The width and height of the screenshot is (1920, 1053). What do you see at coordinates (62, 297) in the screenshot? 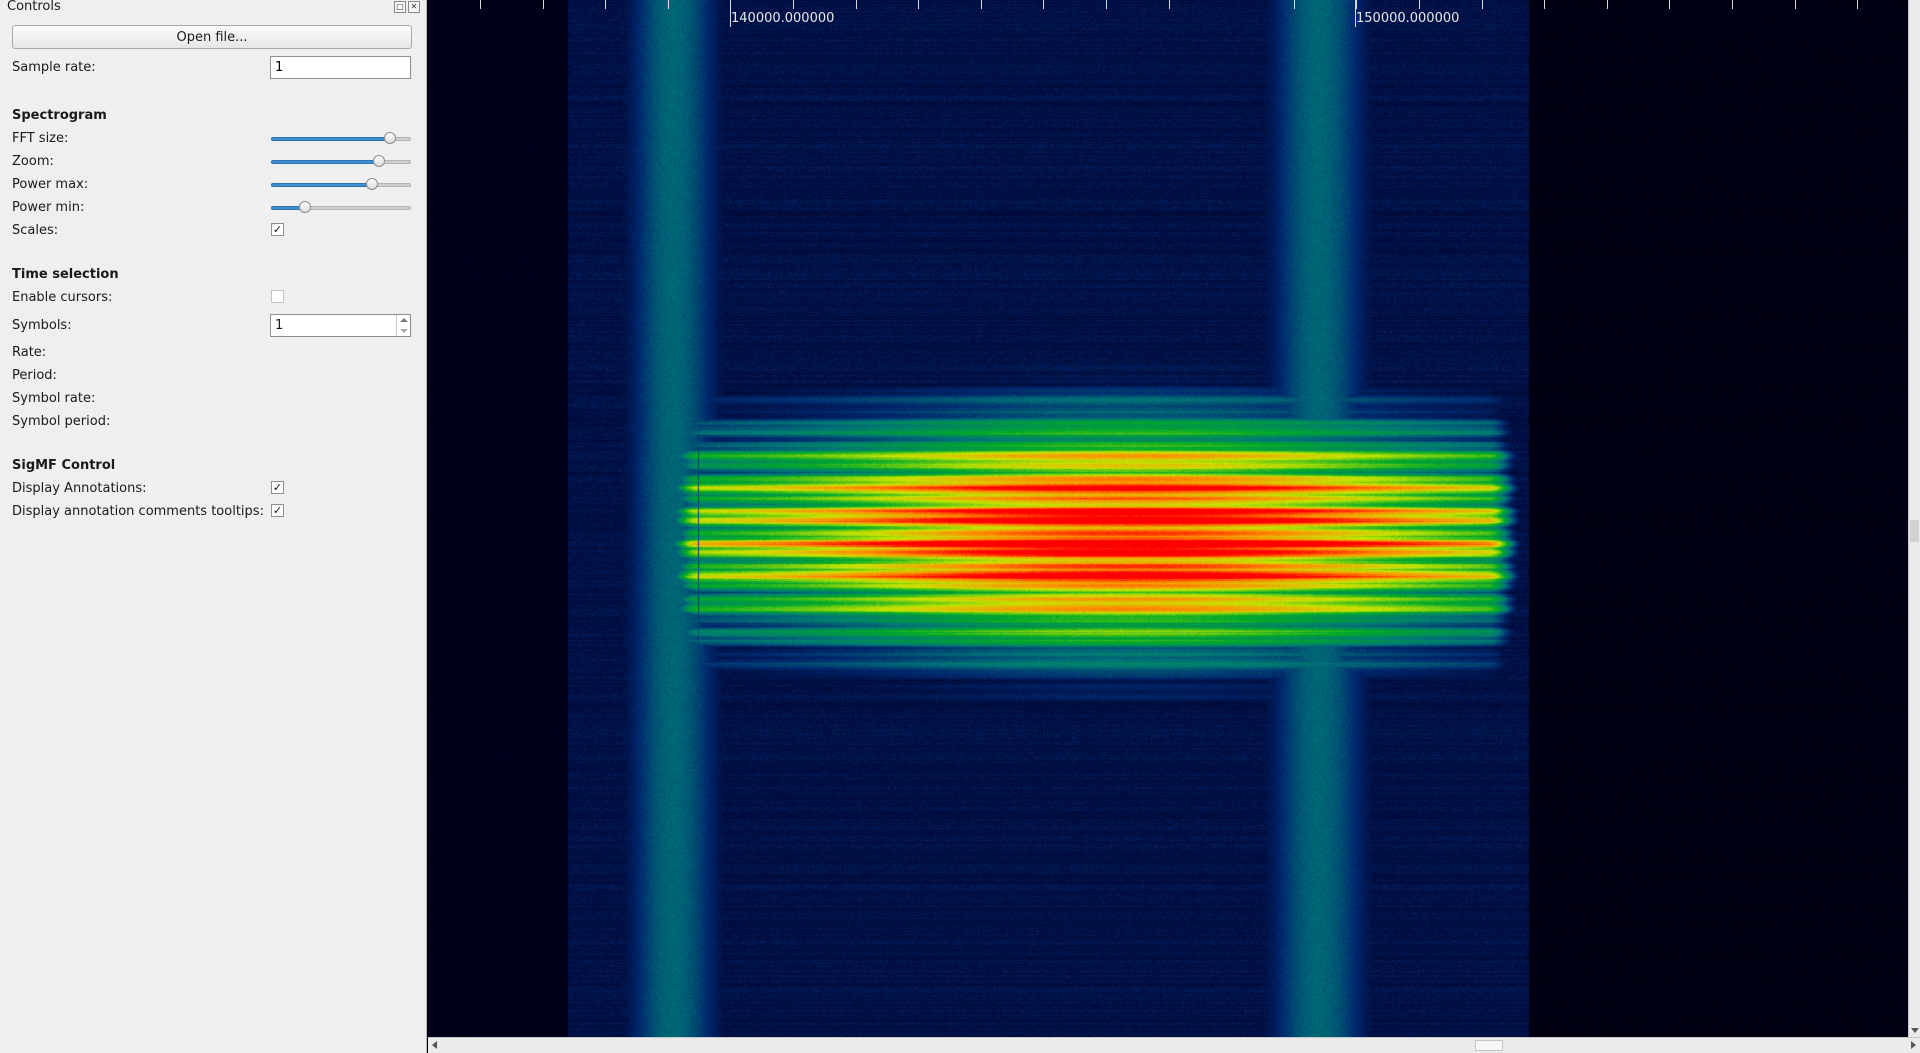
I see `enable-cursors-label: Enable cursors:` at bounding box center [62, 297].